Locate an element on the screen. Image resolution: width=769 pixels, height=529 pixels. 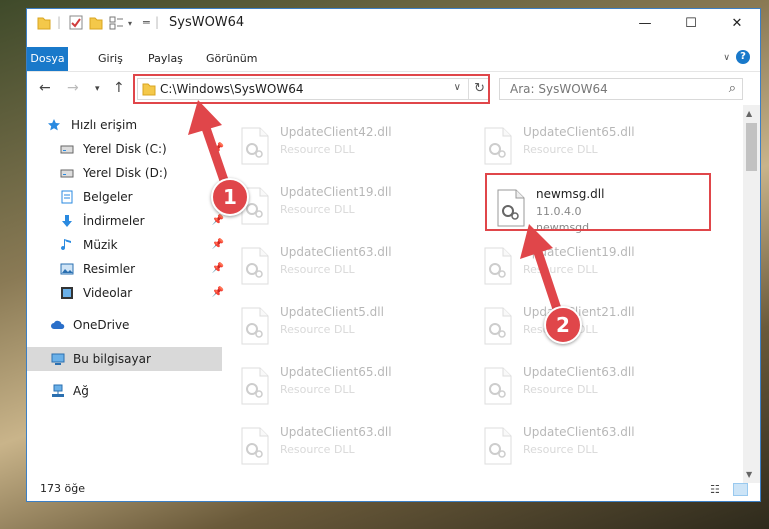
step-badge-1: 1 is located at coordinates (230, 197).